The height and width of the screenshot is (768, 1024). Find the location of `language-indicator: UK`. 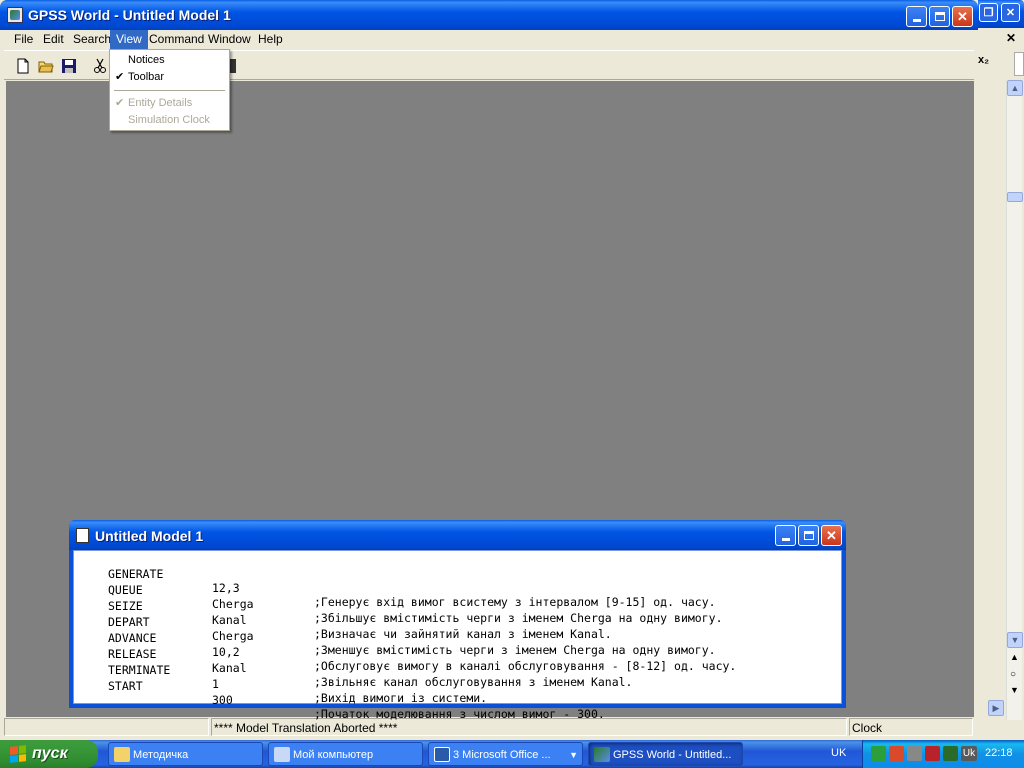

language-indicator: UK is located at coordinates (838, 753).